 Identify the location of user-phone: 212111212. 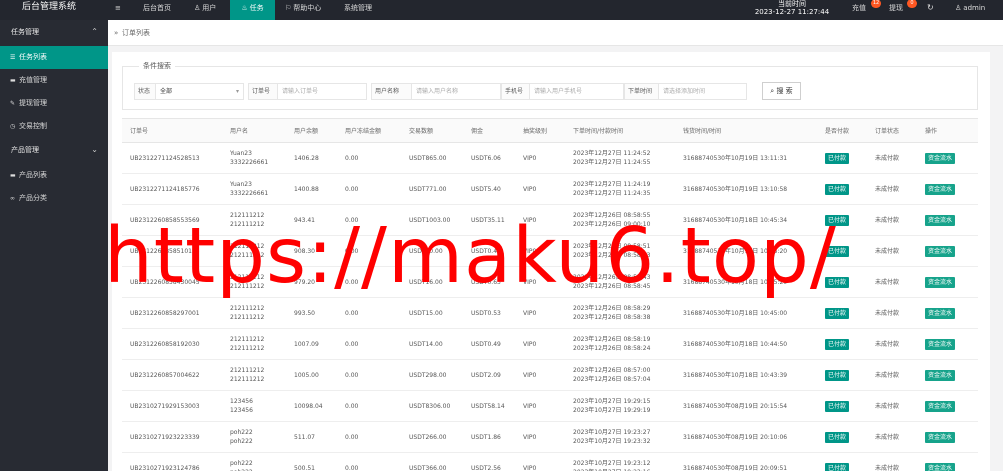
(247, 348).